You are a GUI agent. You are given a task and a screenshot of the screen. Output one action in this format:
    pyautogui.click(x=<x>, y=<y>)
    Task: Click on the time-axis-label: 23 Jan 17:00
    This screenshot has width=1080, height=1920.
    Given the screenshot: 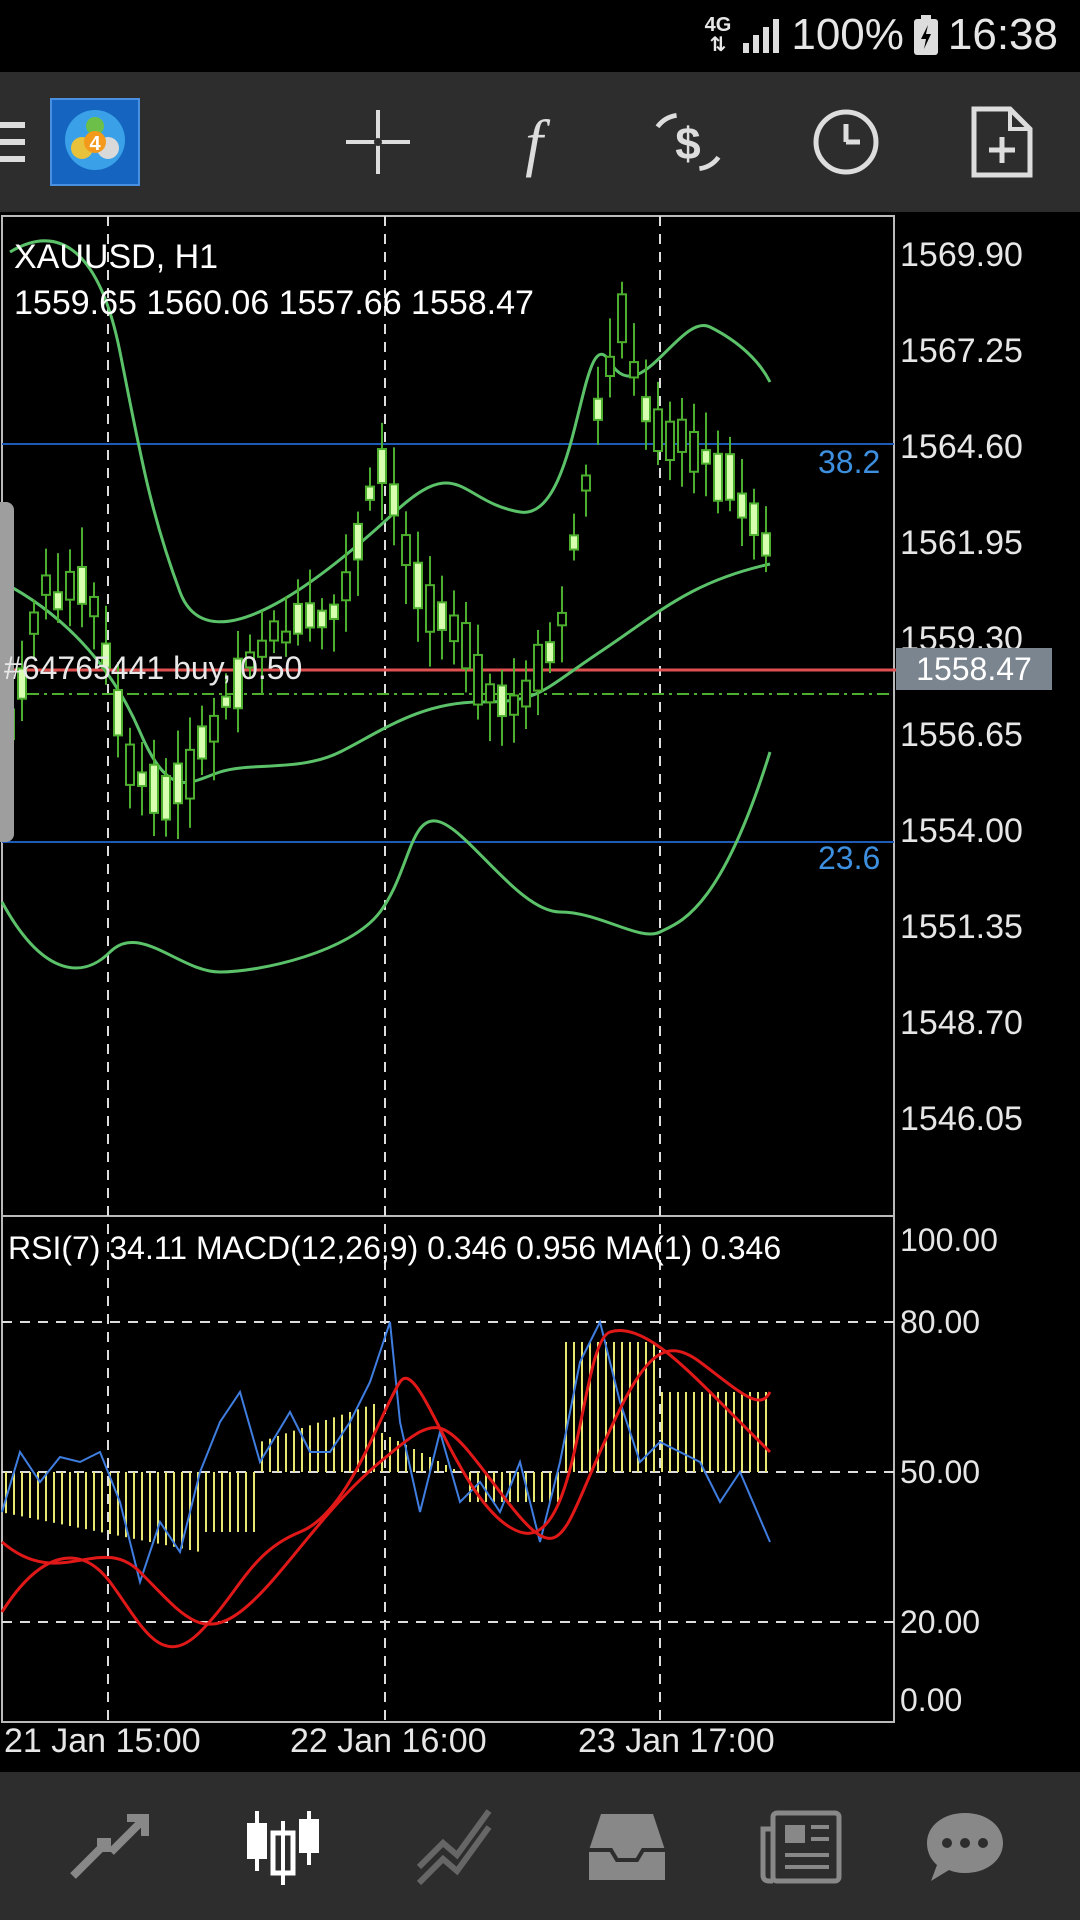 What is the action you would take?
    pyautogui.click(x=676, y=1741)
    